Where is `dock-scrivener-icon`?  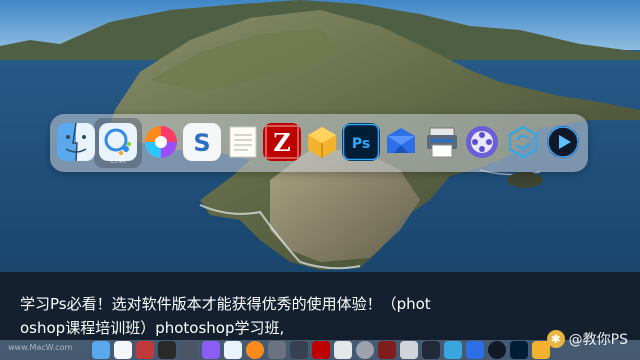 dock-scrivener-icon is located at coordinates (123, 350).